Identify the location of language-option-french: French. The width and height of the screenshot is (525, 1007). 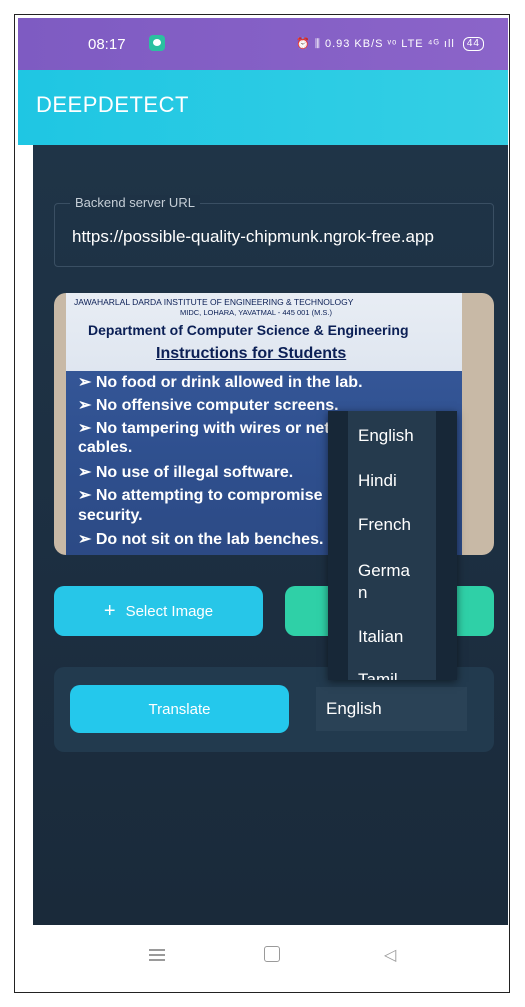
(393, 525).